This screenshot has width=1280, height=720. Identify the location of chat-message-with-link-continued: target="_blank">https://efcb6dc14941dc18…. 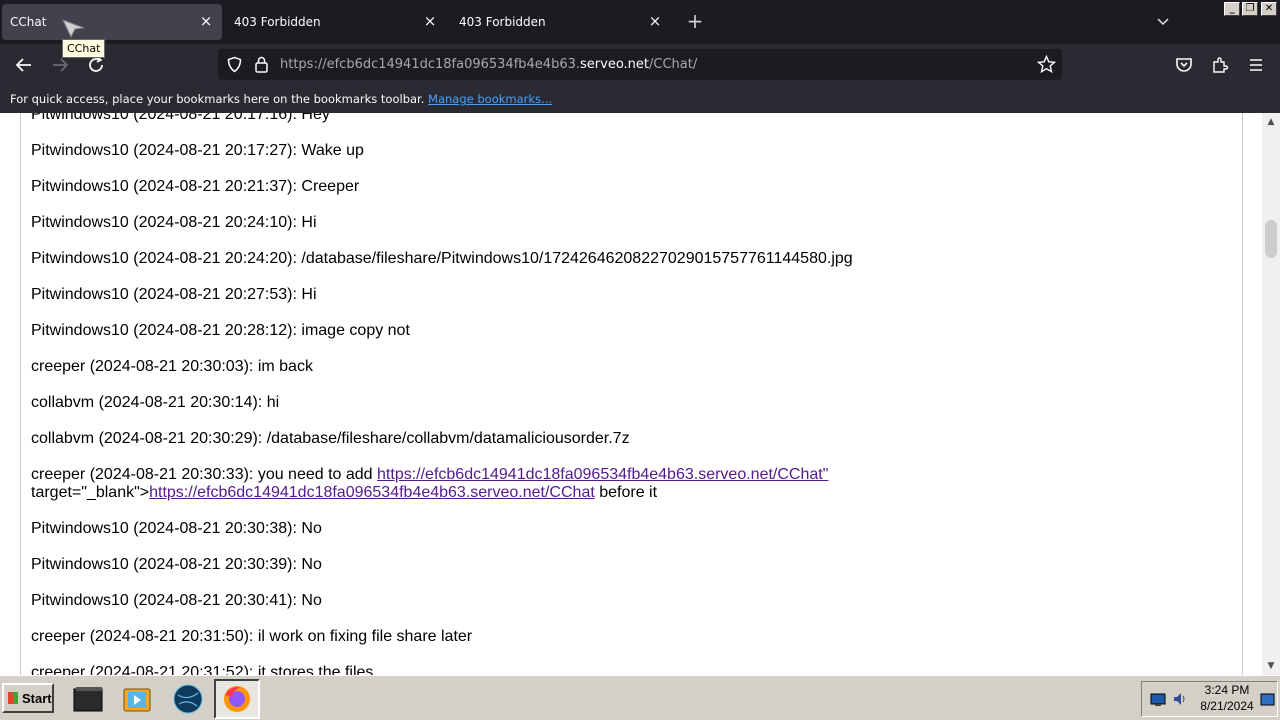
(344, 493).